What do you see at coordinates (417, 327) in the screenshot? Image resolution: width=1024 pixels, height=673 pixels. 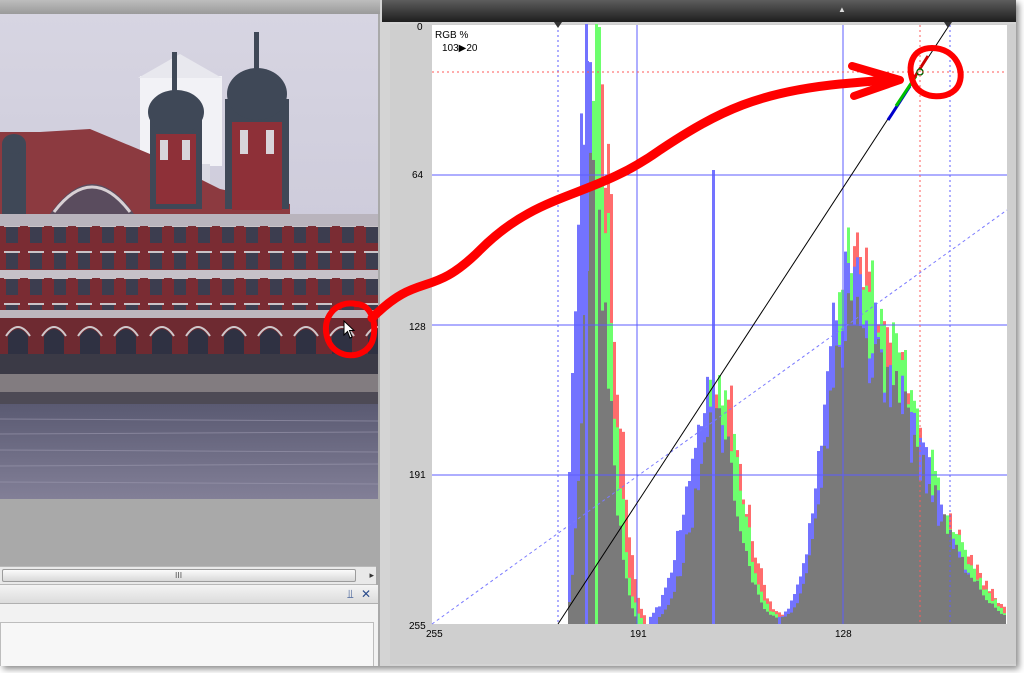 I see `y-tick-label: 128` at bounding box center [417, 327].